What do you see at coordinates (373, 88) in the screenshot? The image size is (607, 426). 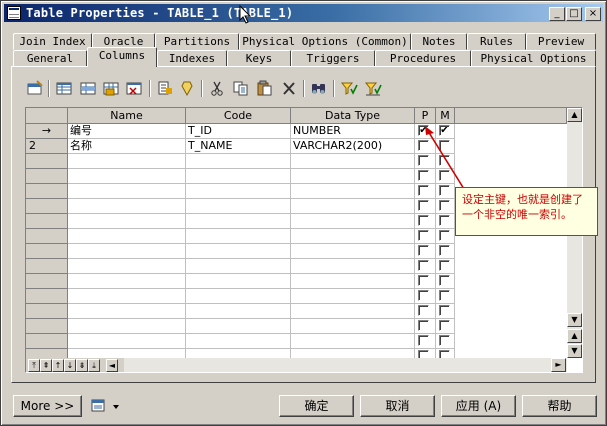 I see `clear-filter-icon` at bounding box center [373, 88].